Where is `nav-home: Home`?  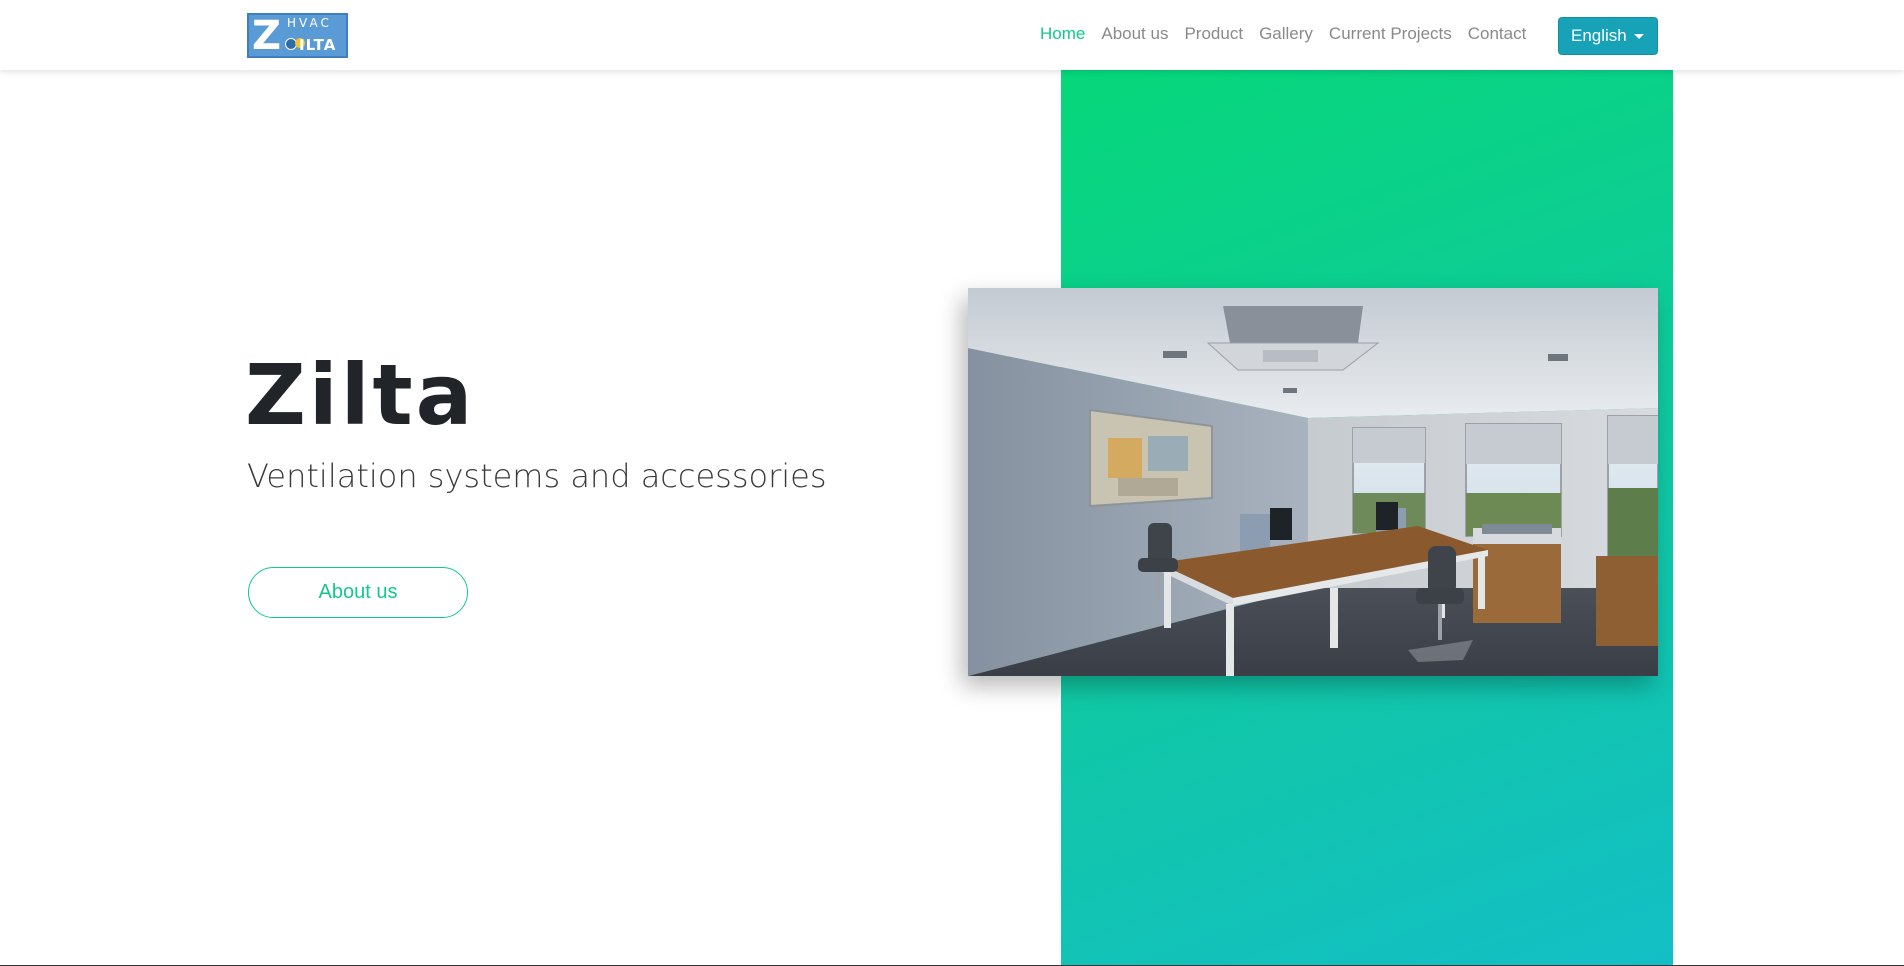
nav-home: Home is located at coordinates (1062, 34).